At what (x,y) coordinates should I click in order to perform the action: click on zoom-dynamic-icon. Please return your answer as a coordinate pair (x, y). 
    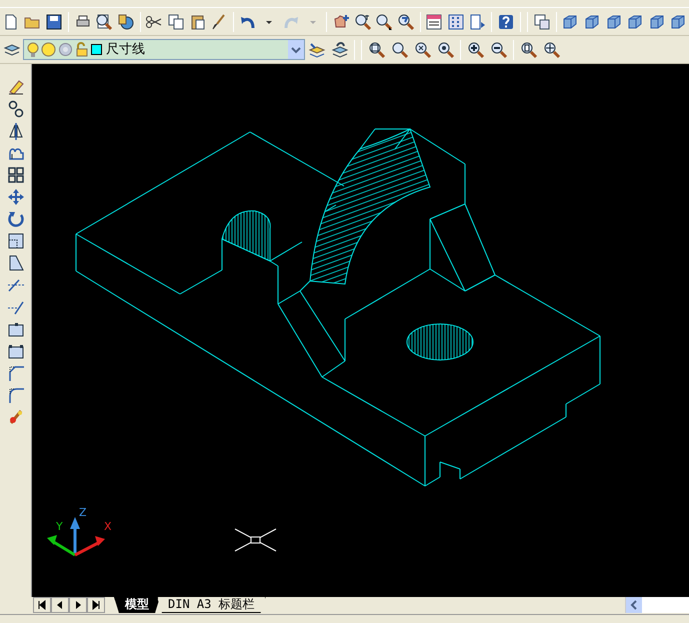
    Looking at the image, I should click on (399, 49).